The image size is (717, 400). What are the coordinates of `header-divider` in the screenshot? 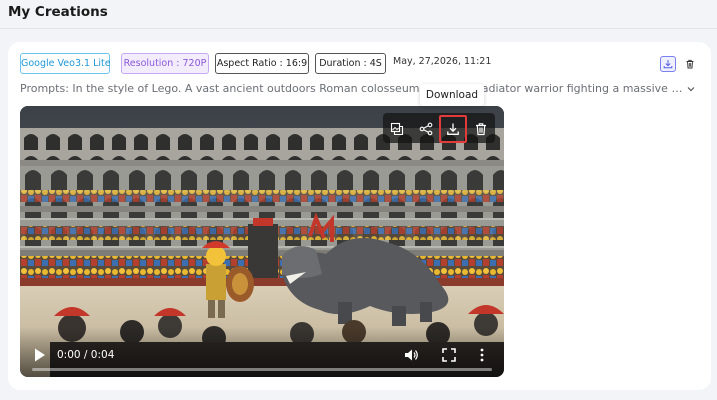 It's located at (358, 28).